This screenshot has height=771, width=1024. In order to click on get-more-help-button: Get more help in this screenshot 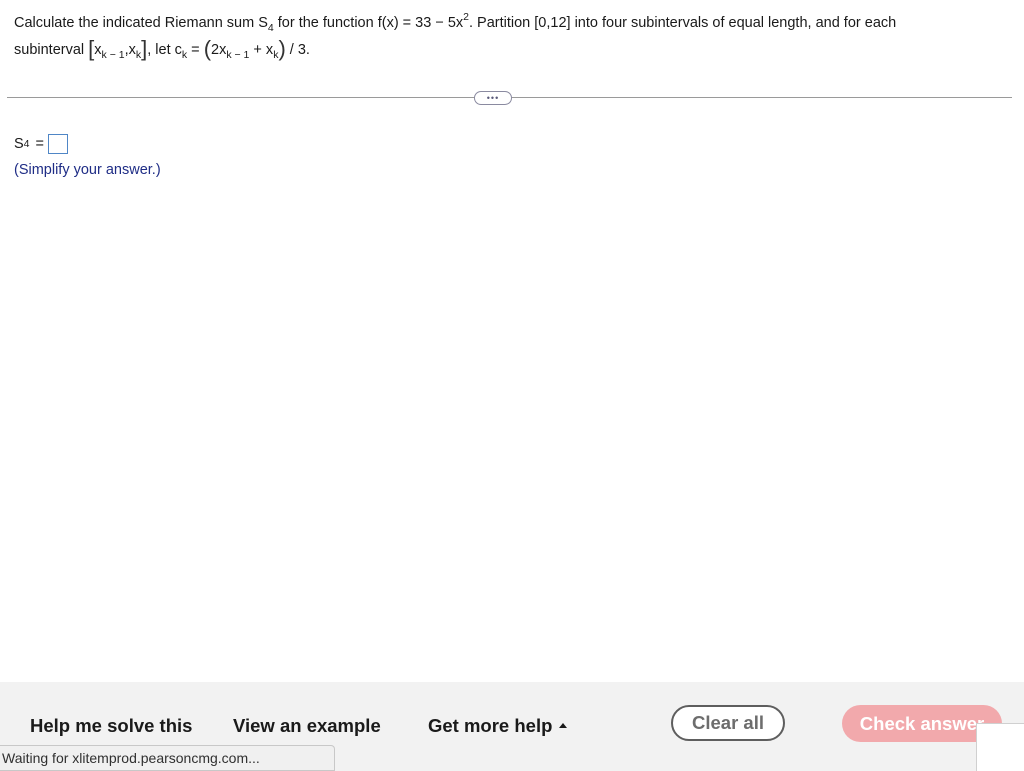, I will do `click(498, 726)`.